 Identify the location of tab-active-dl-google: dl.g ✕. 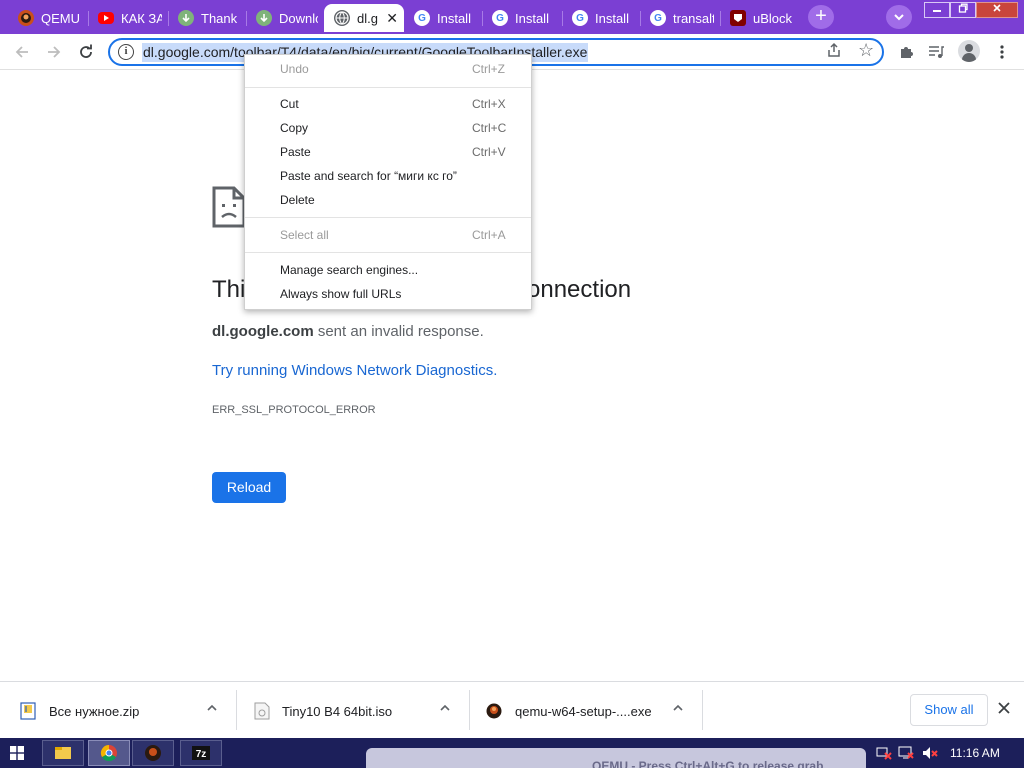
(364, 18).